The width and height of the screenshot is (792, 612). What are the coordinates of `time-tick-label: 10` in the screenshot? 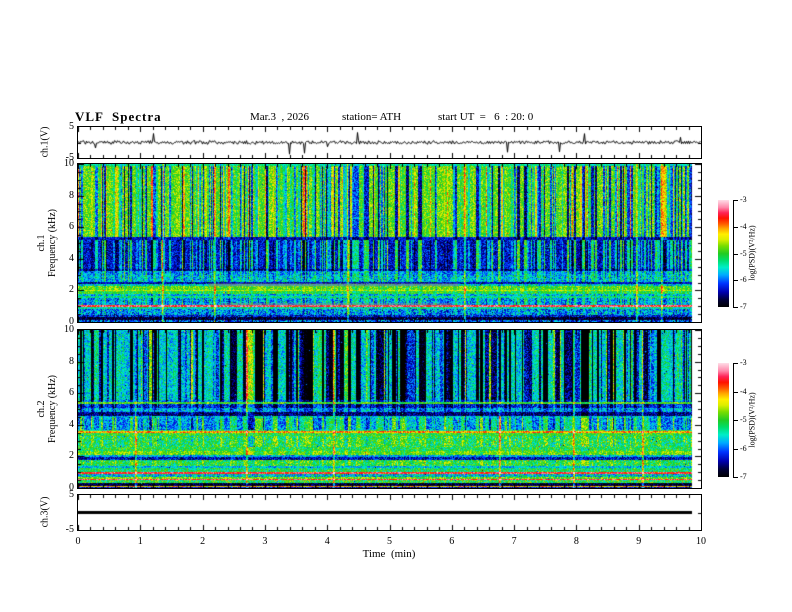 It's located at (701, 541).